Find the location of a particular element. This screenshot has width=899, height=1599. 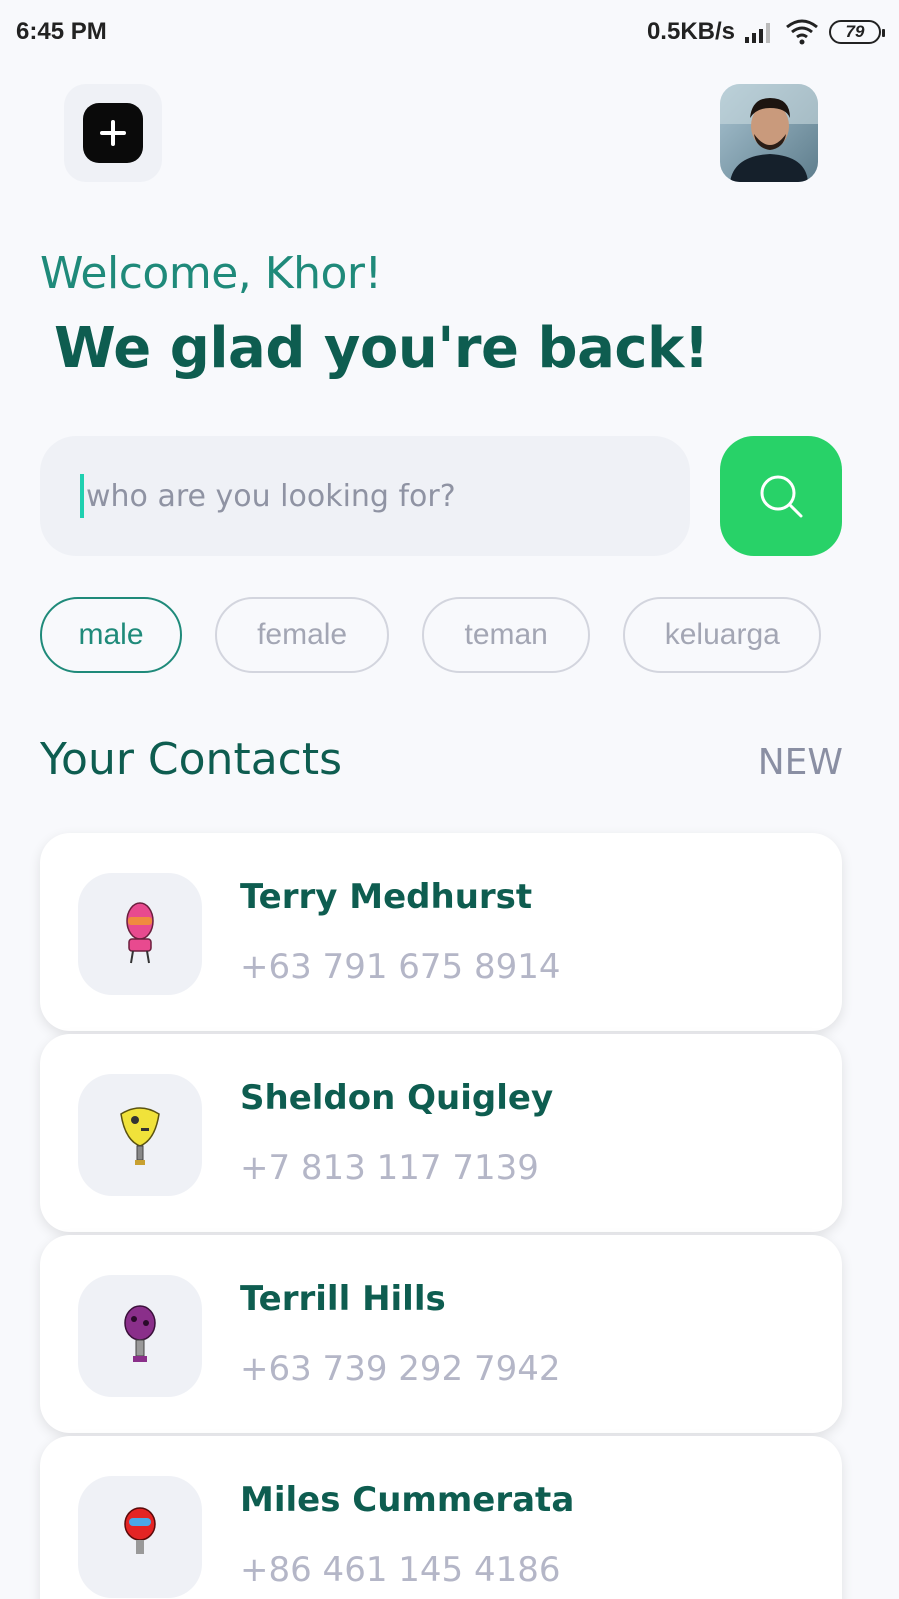

battery-level: 79 is located at coordinates (855, 31).